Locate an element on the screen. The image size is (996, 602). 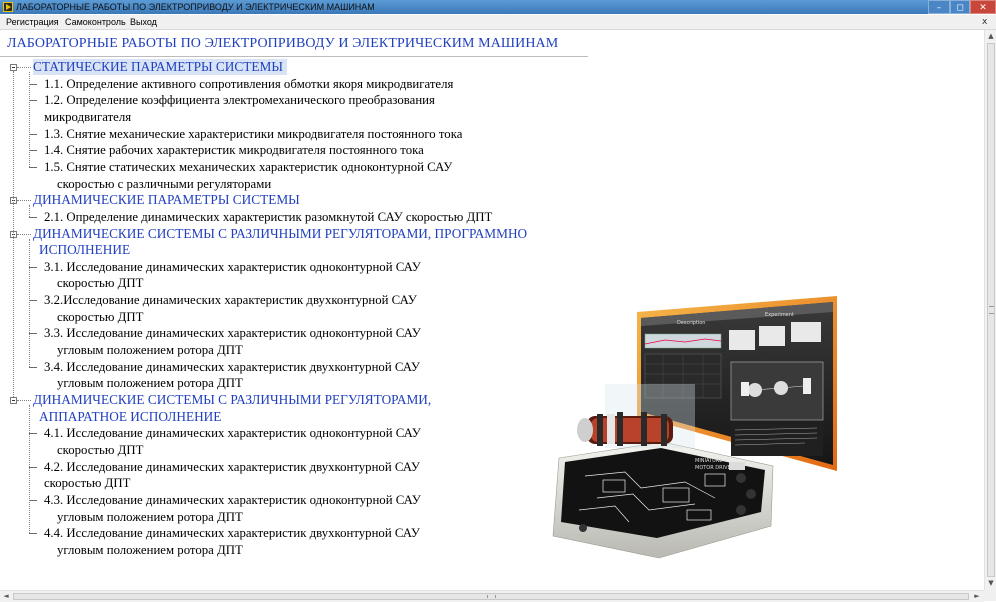
board-label-line1: MINIATURE is located at coordinates (708, 461).